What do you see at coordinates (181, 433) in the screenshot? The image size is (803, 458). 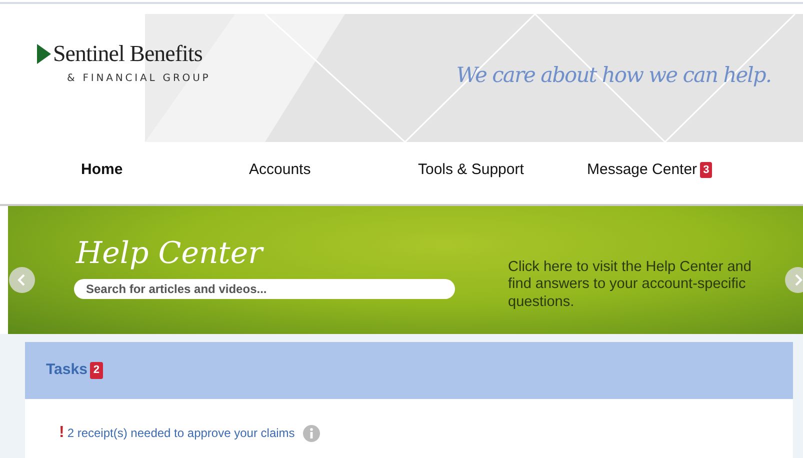 I see `task-link: 2 receipt(s) needed to approve your claims` at bounding box center [181, 433].